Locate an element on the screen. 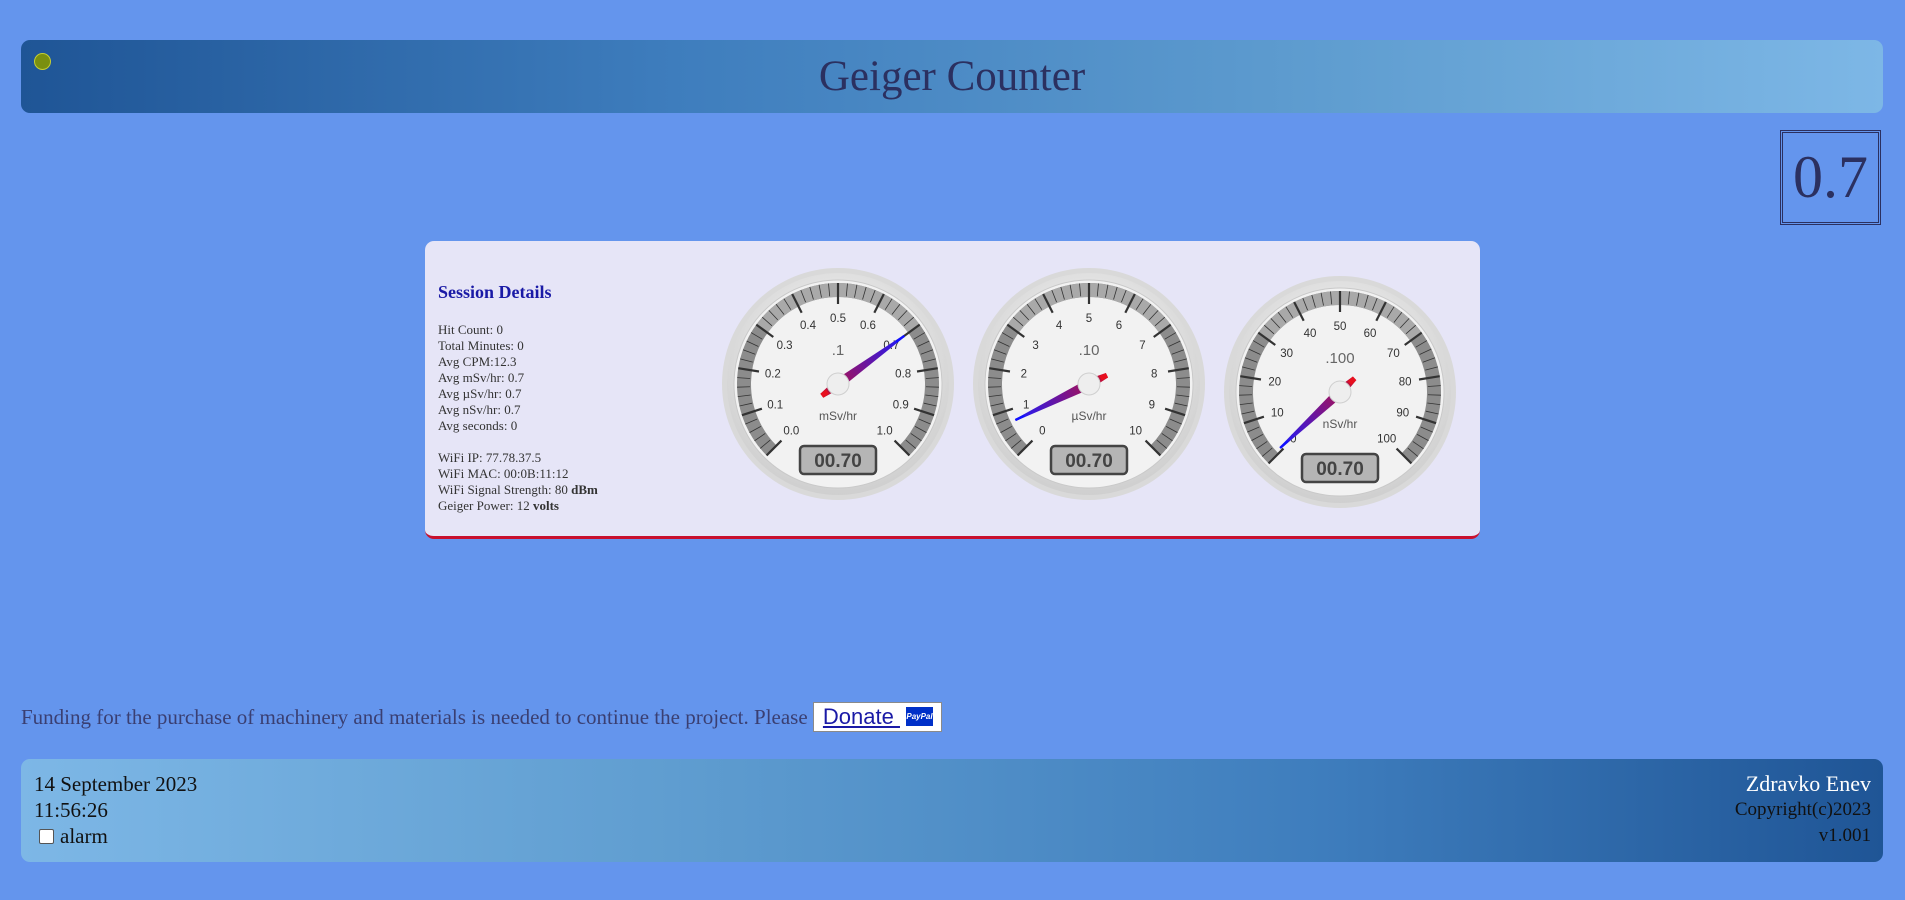  gauge-tick-label: 0.0 is located at coordinates (791, 432).